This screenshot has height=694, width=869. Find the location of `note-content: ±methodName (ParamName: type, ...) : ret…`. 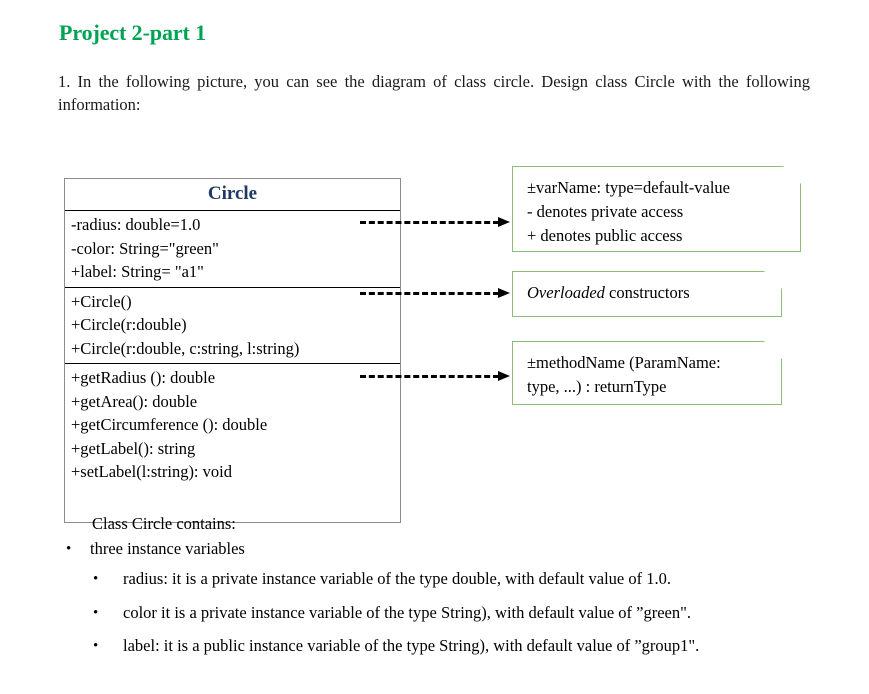

note-content: ±methodName (ParamName: type, ...) : ret… is located at coordinates (647, 375).